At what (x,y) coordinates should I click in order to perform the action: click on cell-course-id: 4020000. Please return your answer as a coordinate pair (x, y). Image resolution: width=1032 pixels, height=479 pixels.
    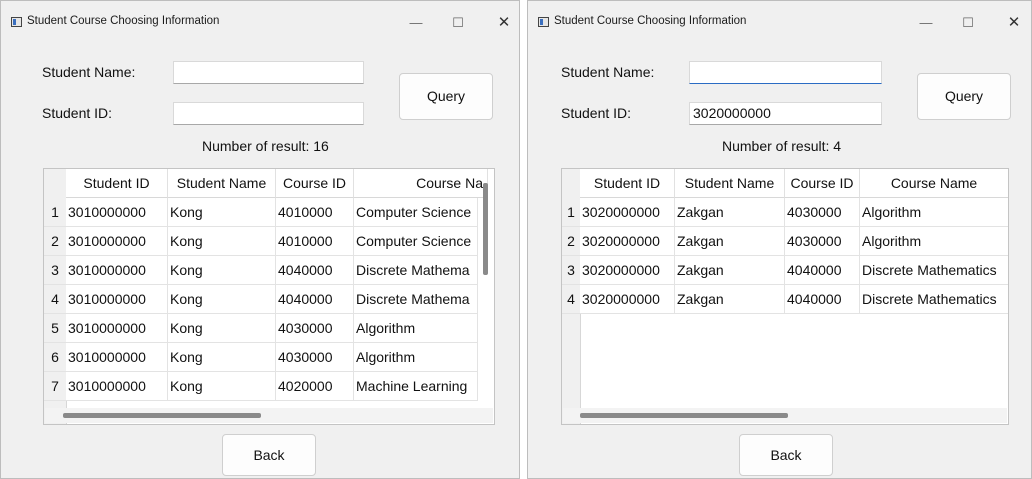
    Looking at the image, I should click on (315, 386).